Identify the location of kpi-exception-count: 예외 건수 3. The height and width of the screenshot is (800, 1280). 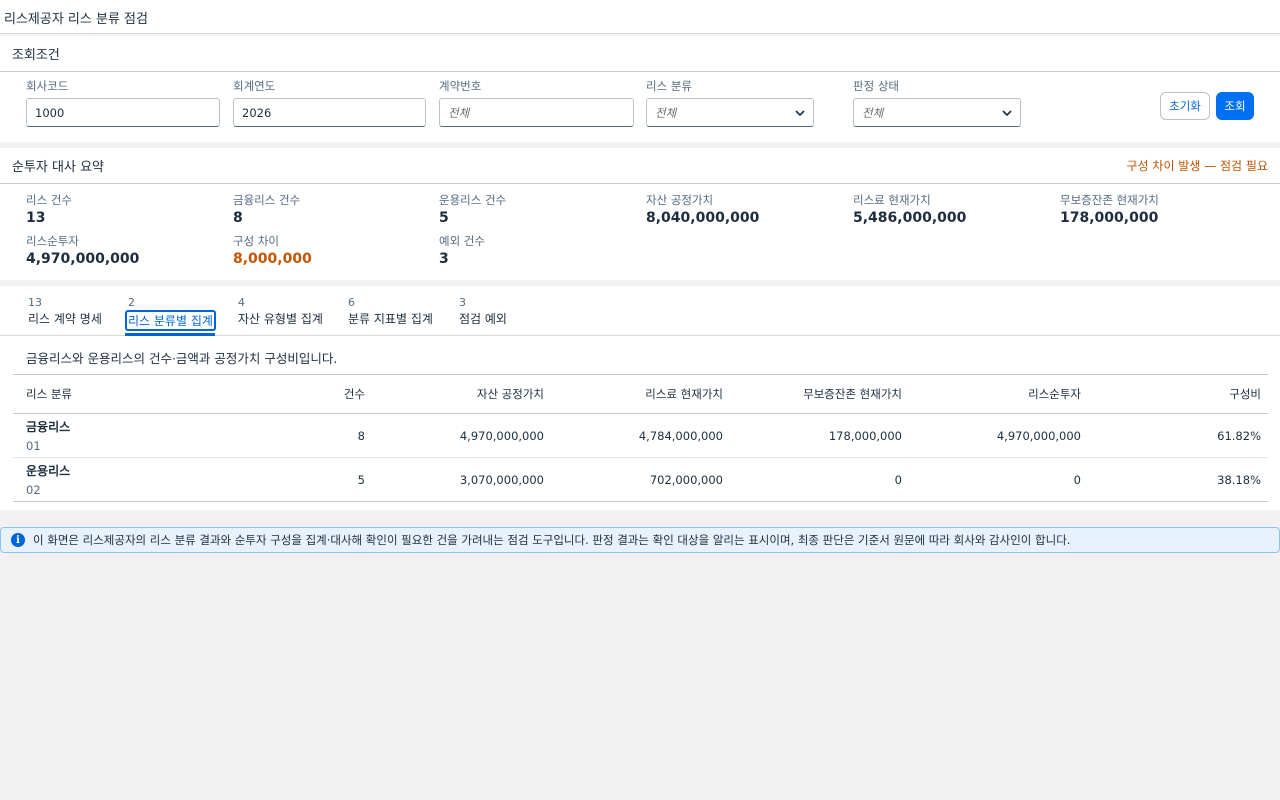
(462, 250).